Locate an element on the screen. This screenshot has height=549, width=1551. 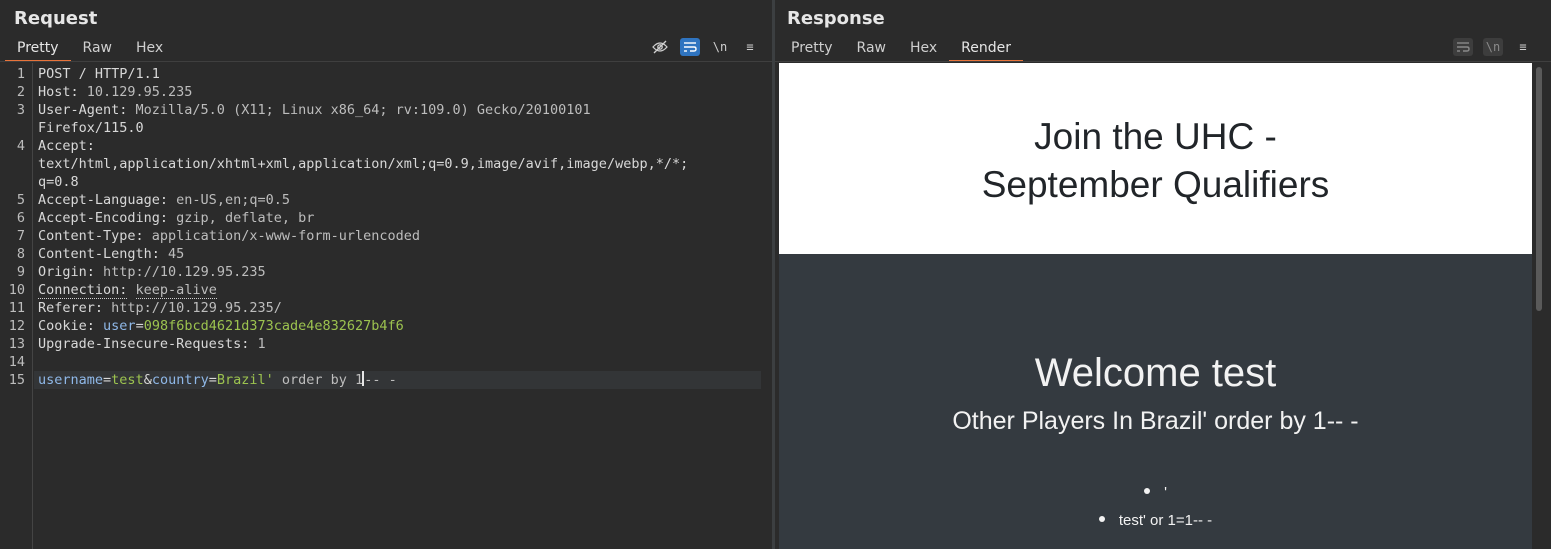
param-key: country is located at coordinates (180, 380).